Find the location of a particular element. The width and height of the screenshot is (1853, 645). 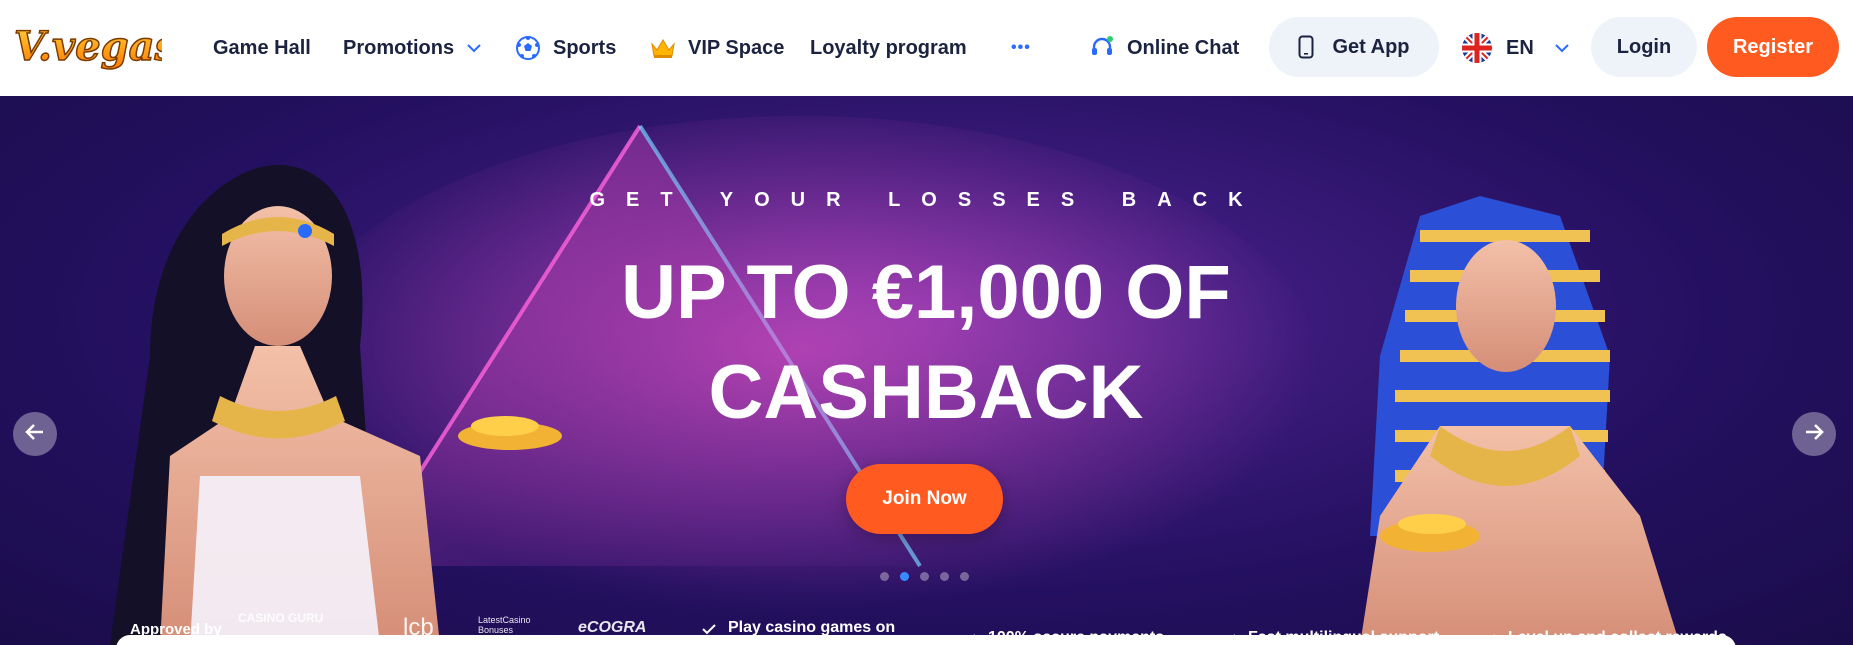

nav-vip-space-label: VIP Space is located at coordinates (736, 47).